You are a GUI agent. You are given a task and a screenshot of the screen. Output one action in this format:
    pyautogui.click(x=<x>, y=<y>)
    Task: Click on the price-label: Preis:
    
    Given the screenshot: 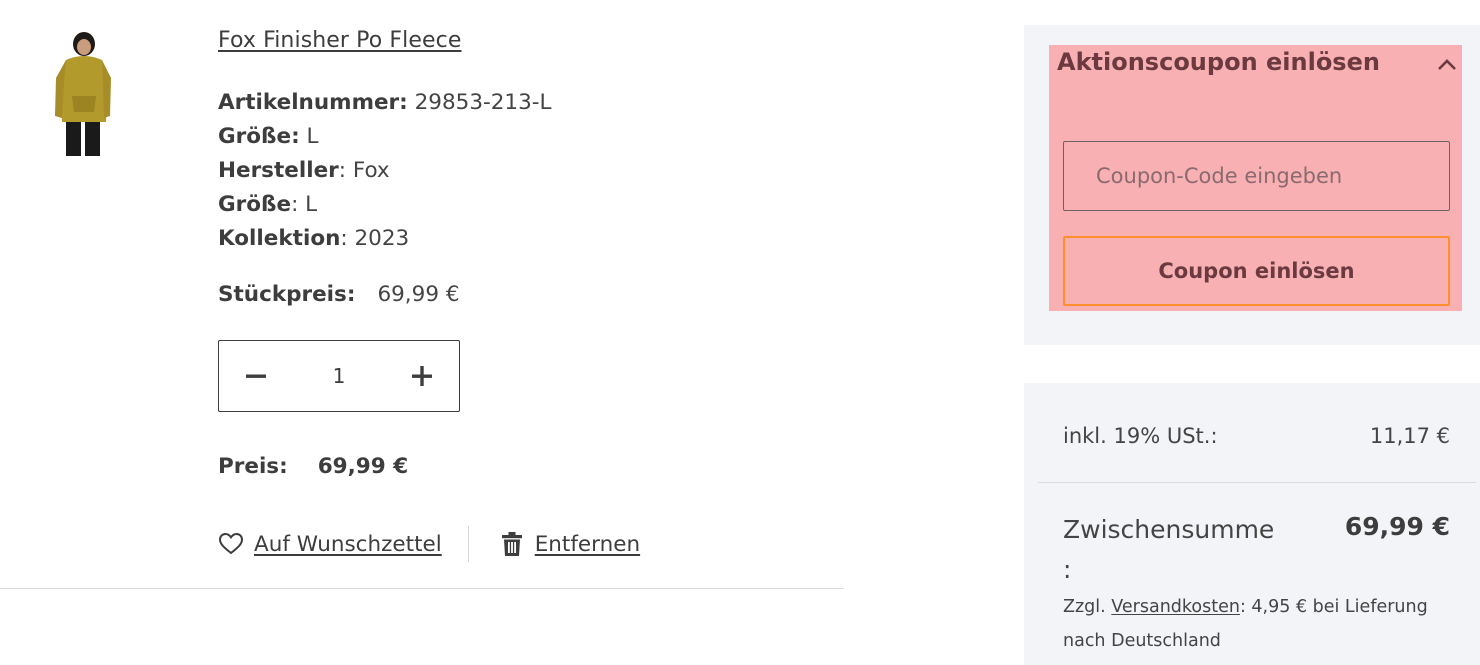 What is the action you would take?
    pyautogui.click(x=253, y=466)
    